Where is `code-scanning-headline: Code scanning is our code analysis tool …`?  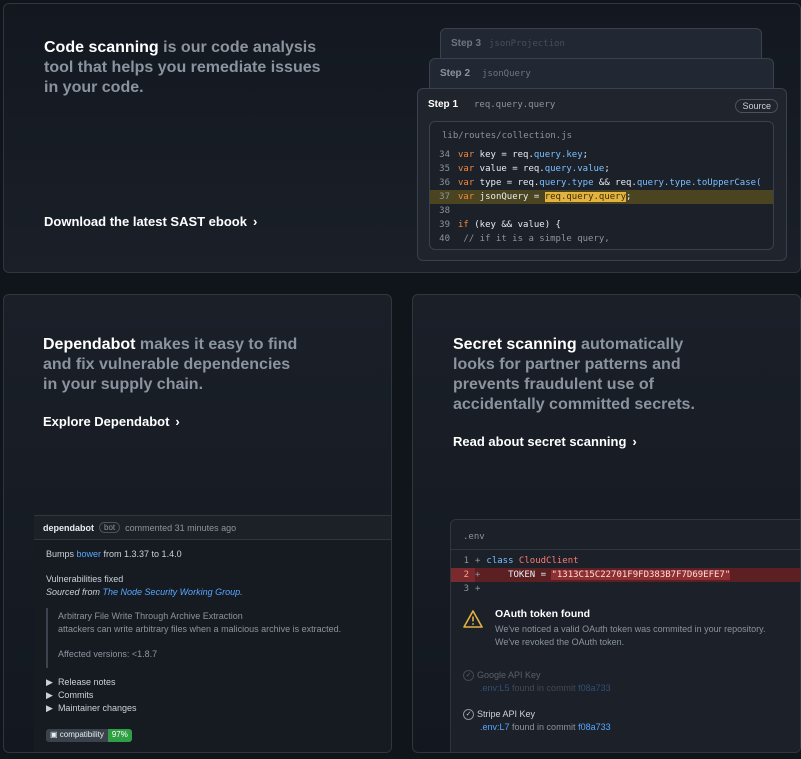 code-scanning-headline: Code scanning is our code analysis tool … is located at coordinates (189, 68).